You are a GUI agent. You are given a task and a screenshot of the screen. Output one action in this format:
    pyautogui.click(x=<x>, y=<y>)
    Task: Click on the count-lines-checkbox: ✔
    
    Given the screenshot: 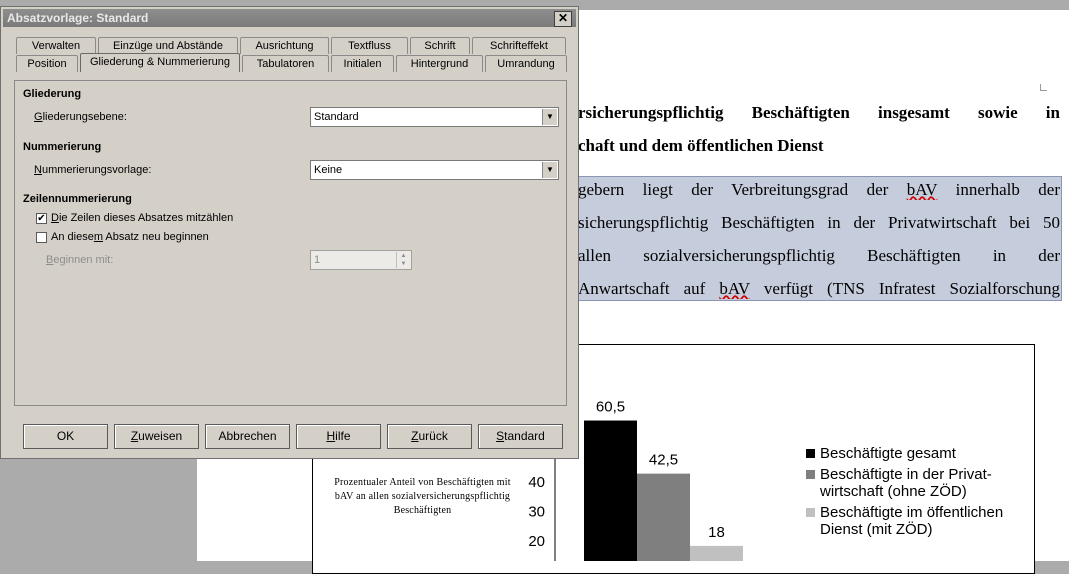 What is the action you would take?
    pyautogui.click(x=41, y=218)
    